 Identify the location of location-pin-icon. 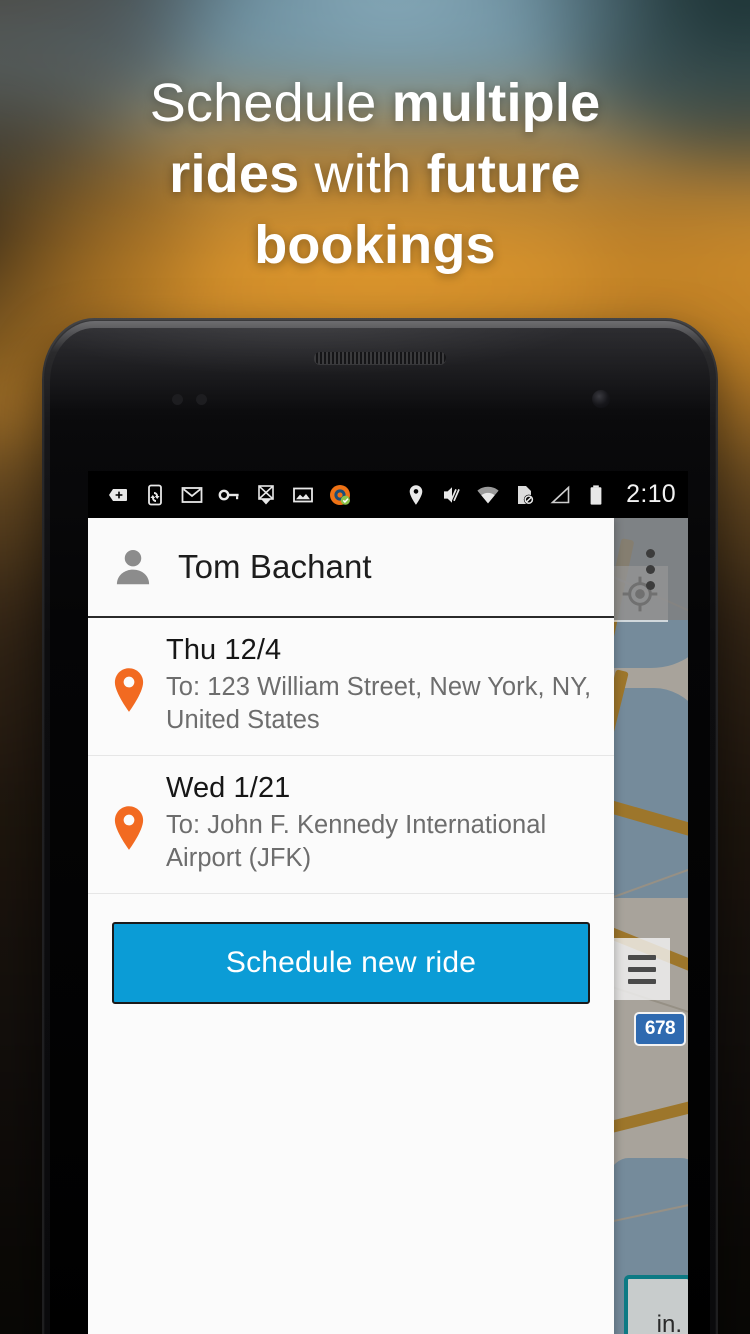
(416, 494).